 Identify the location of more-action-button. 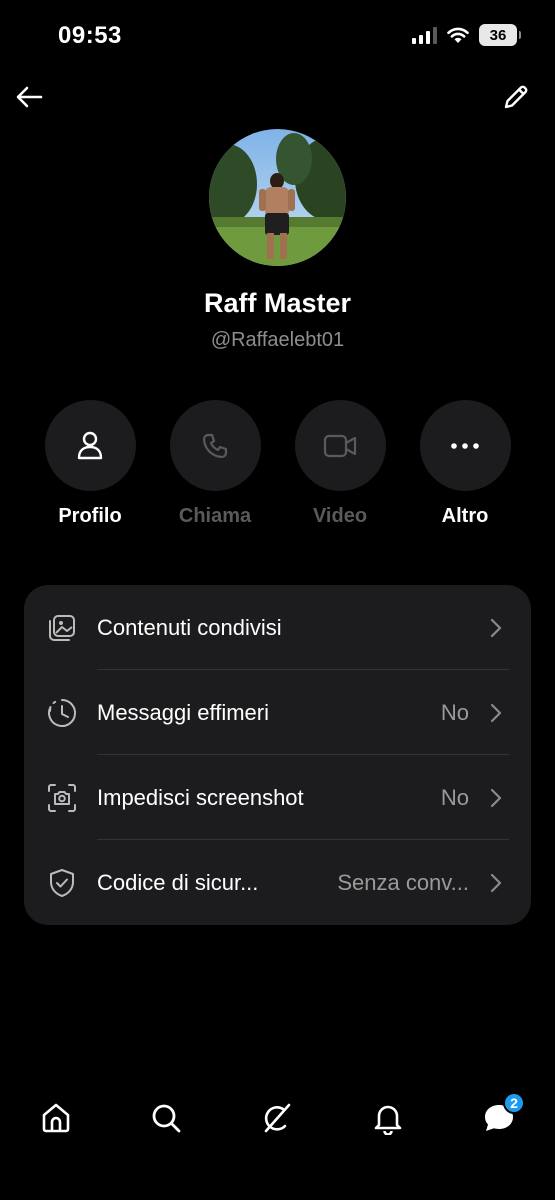
(465, 445).